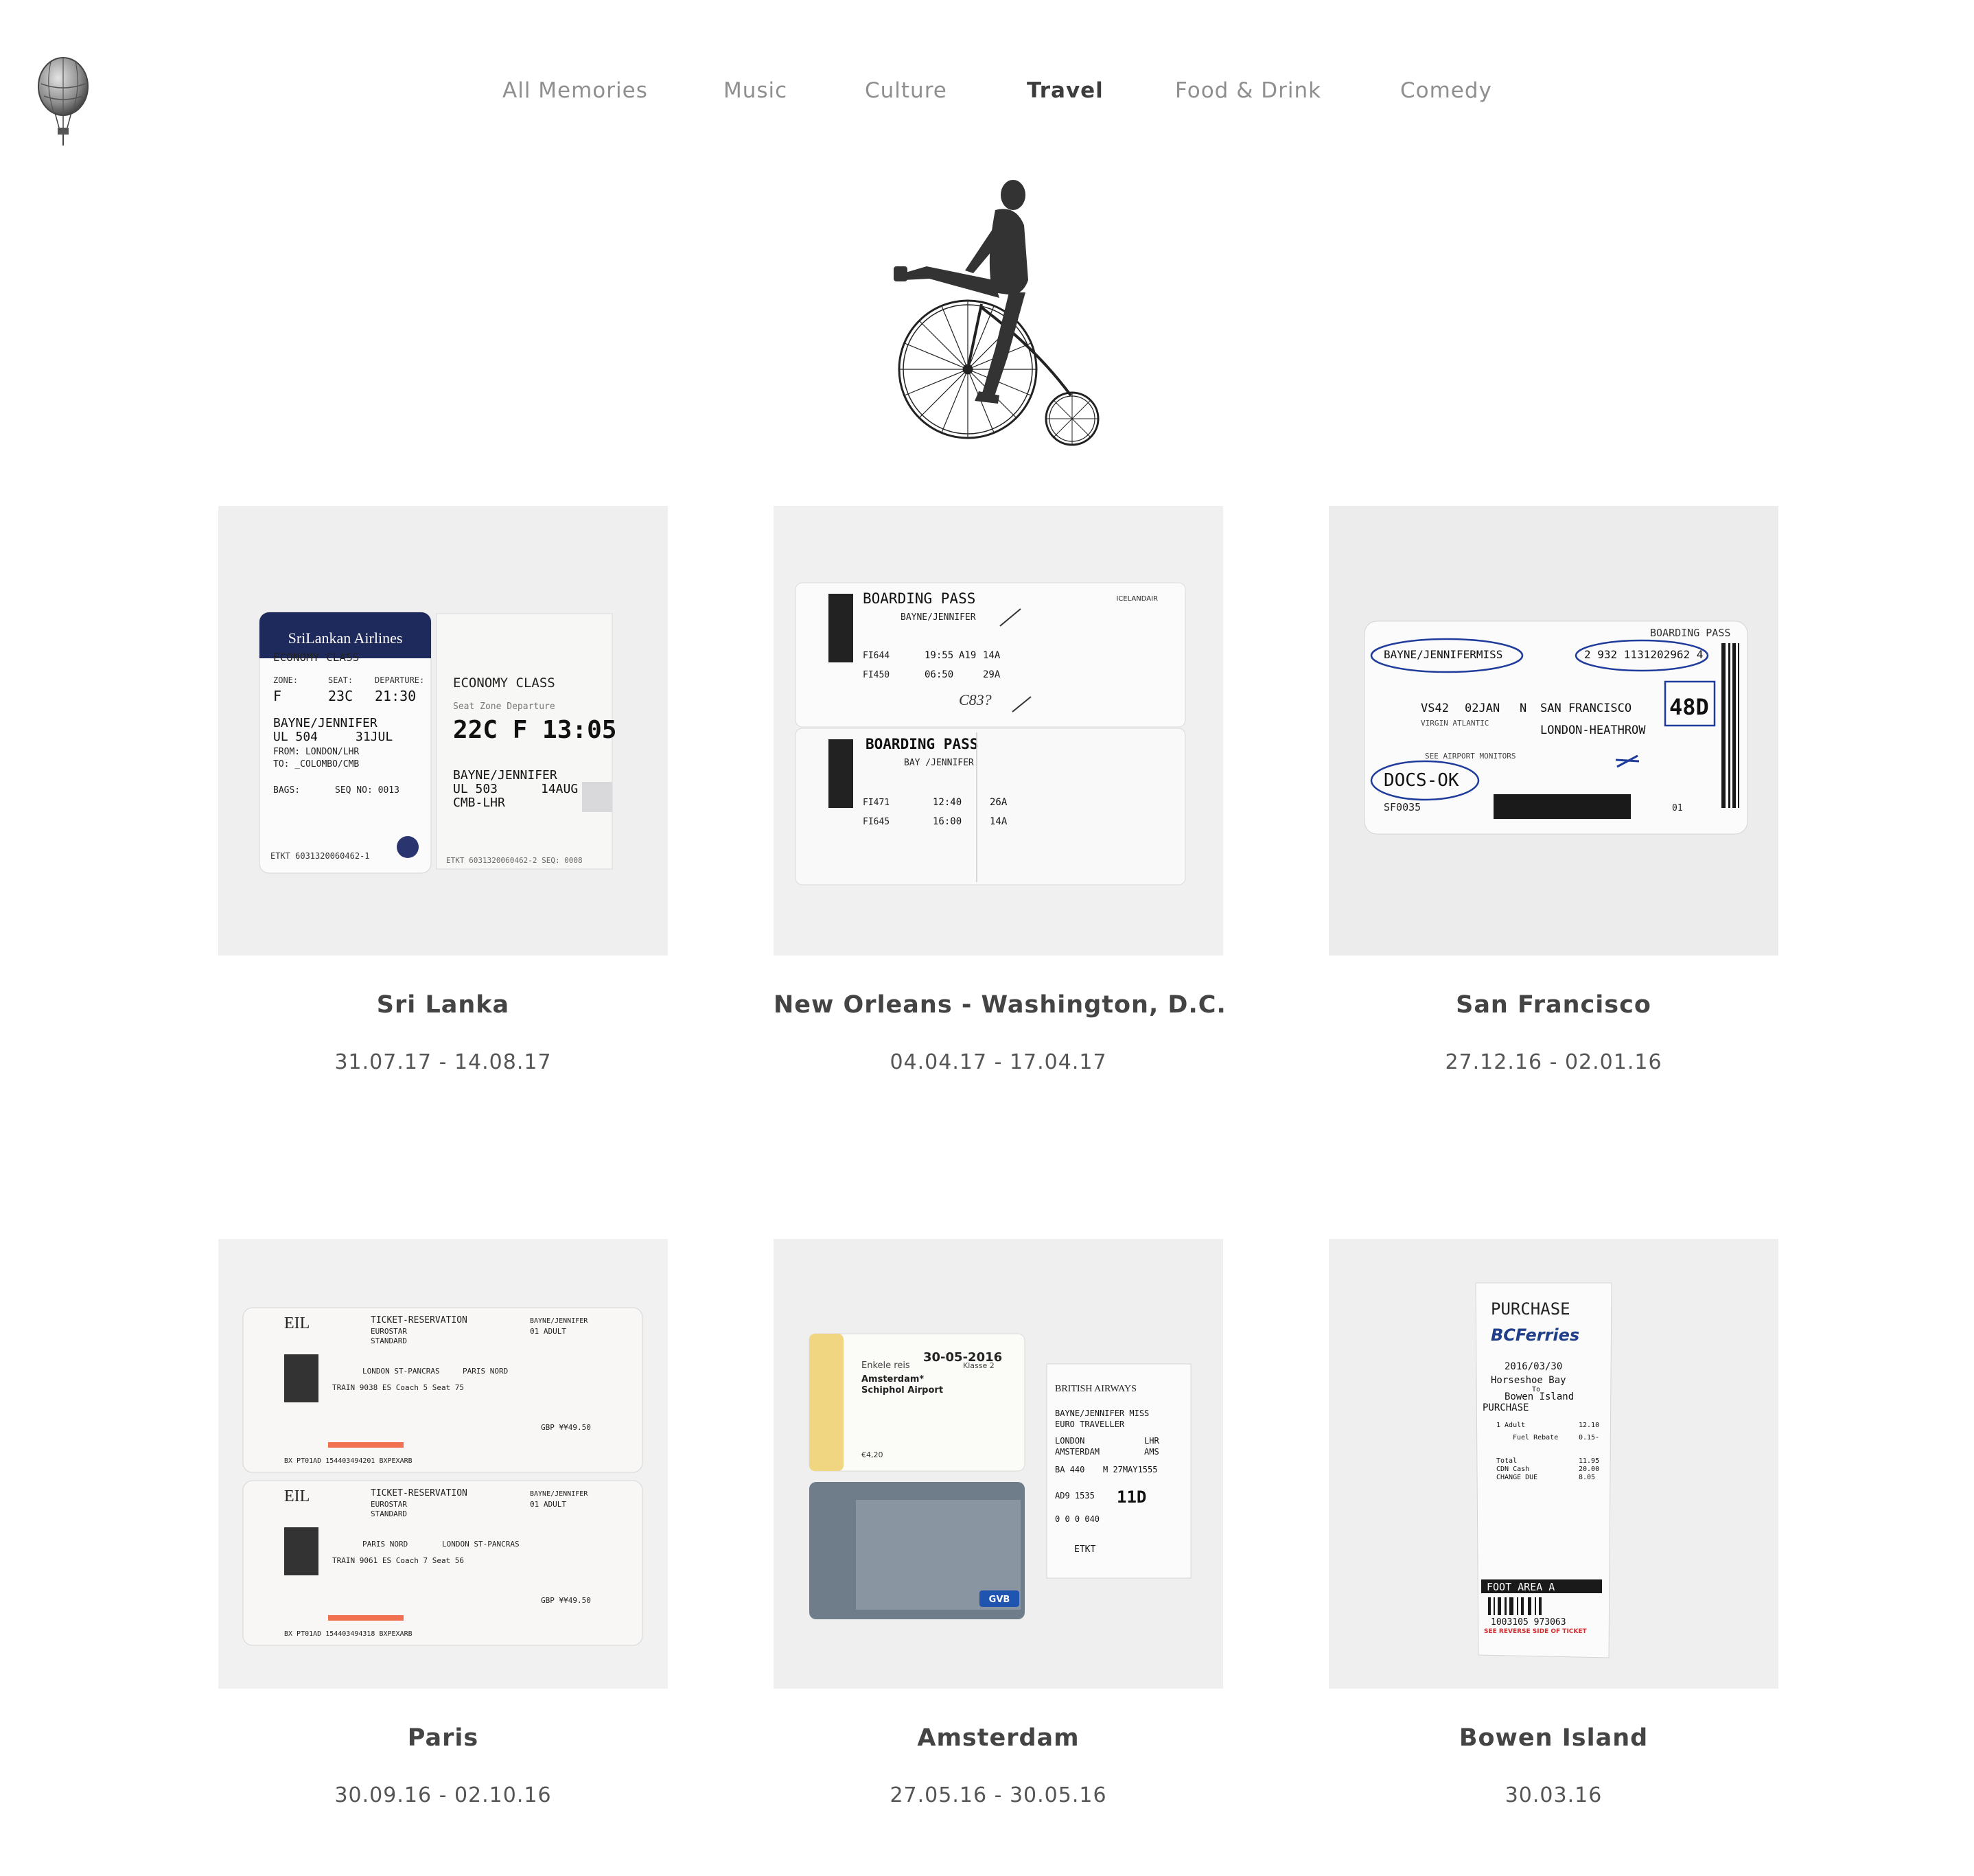  What do you see at coordinates (1554, 1005) in the screenshot?
I see `card-title: San Francisco` at bounding box center [1554, 1005].